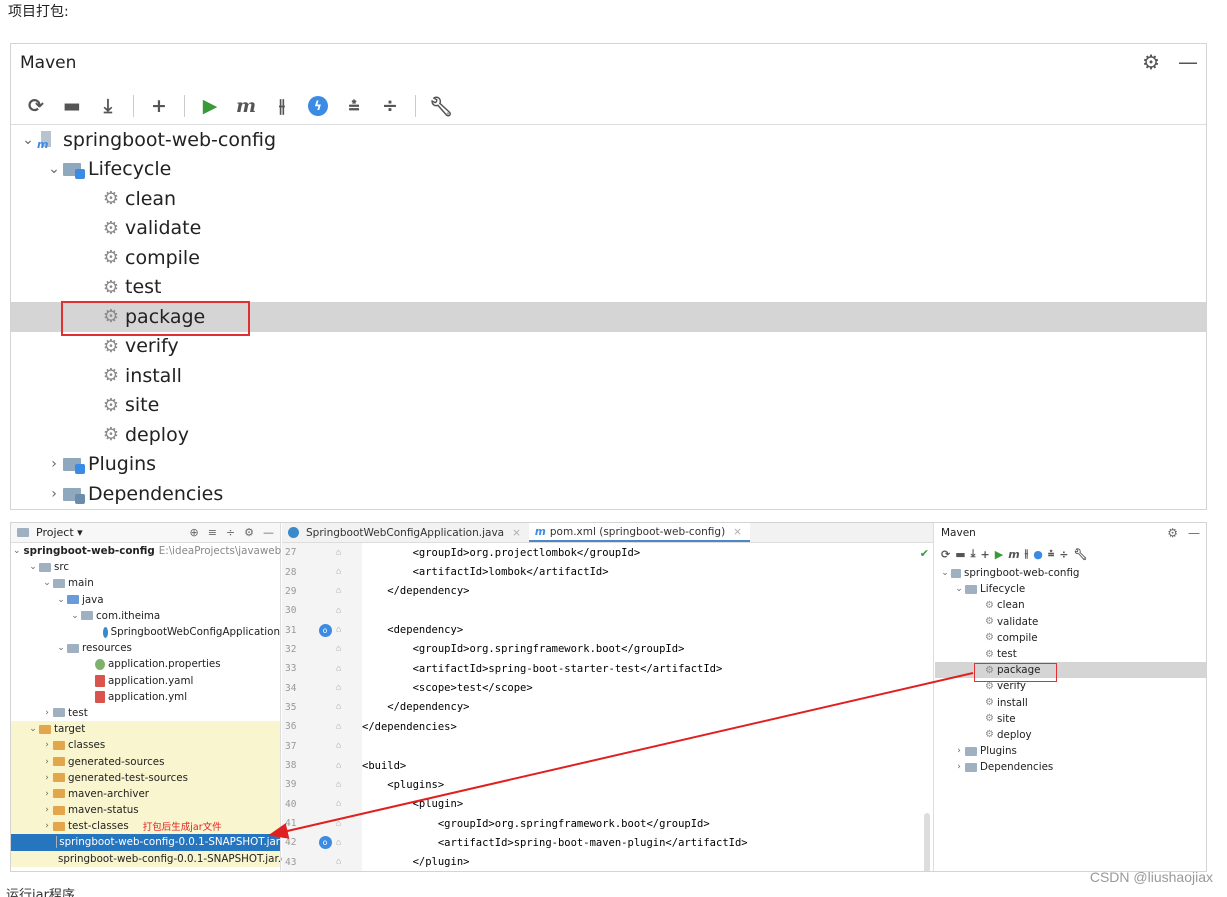 This screenshot has height=897, width=1227. What do you see at coordinates (212, 532) in the screenshot?
I see `expand-all-icon: ≡` at bounding box center [212, 532].